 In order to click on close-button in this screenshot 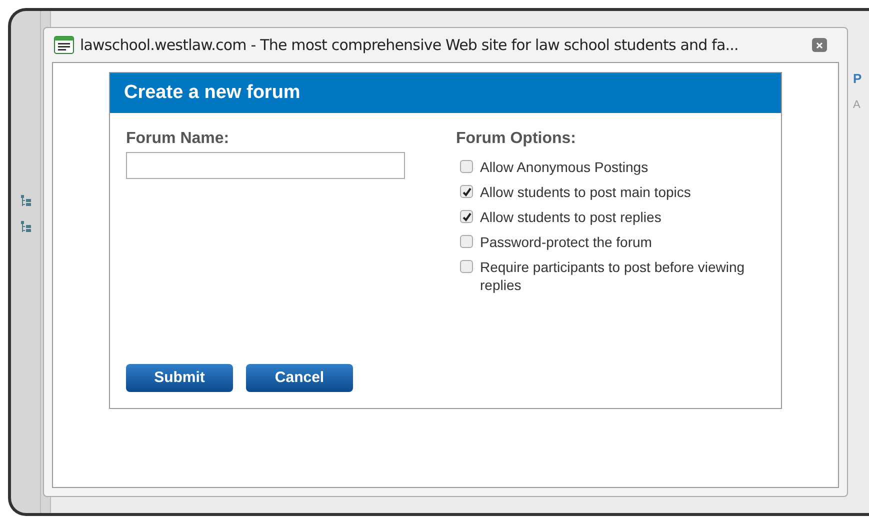, I will do `click(819, 45)`.